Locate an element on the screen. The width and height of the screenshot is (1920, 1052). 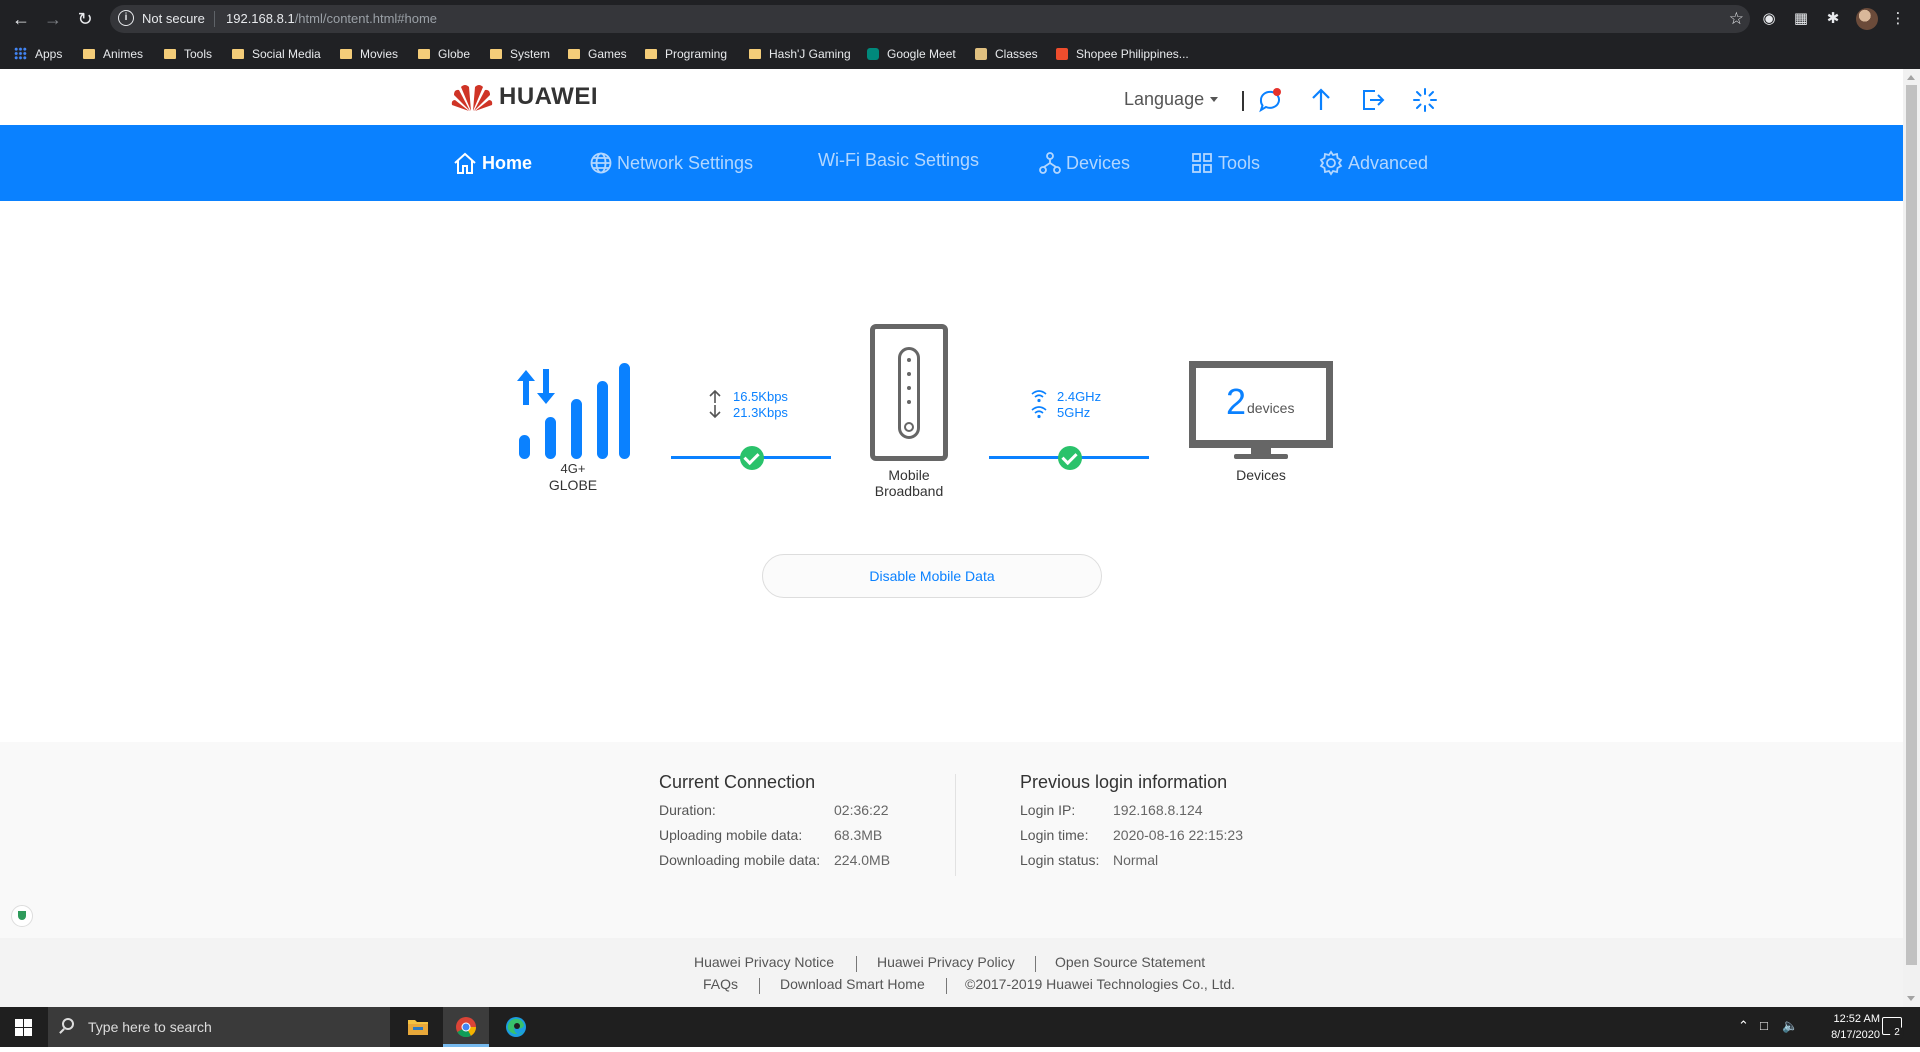
back-icon: ← is located at coordinates (21, 19).